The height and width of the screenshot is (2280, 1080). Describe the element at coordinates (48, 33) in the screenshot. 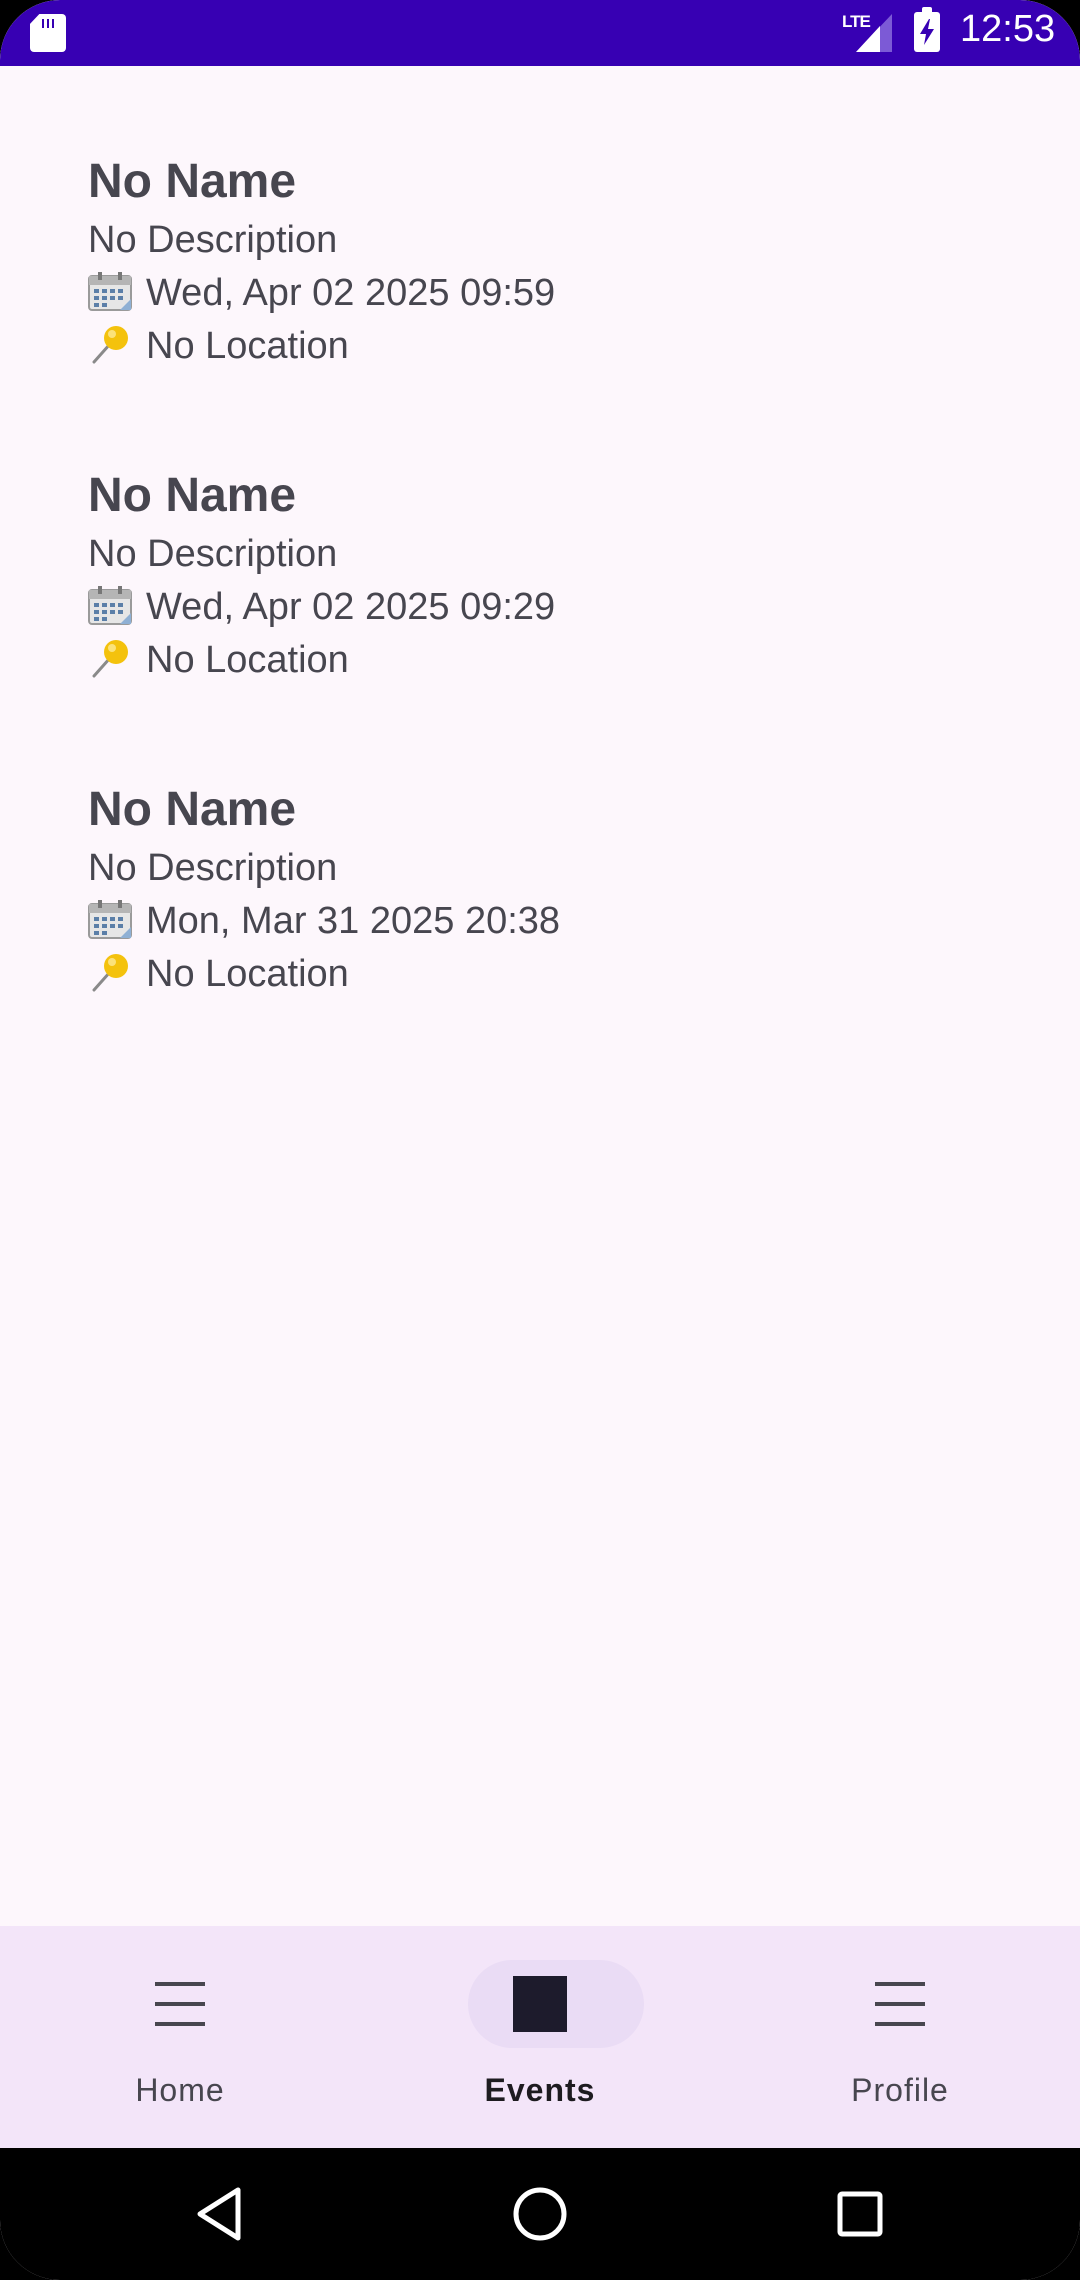

I see `sd-card-icon` at that location.